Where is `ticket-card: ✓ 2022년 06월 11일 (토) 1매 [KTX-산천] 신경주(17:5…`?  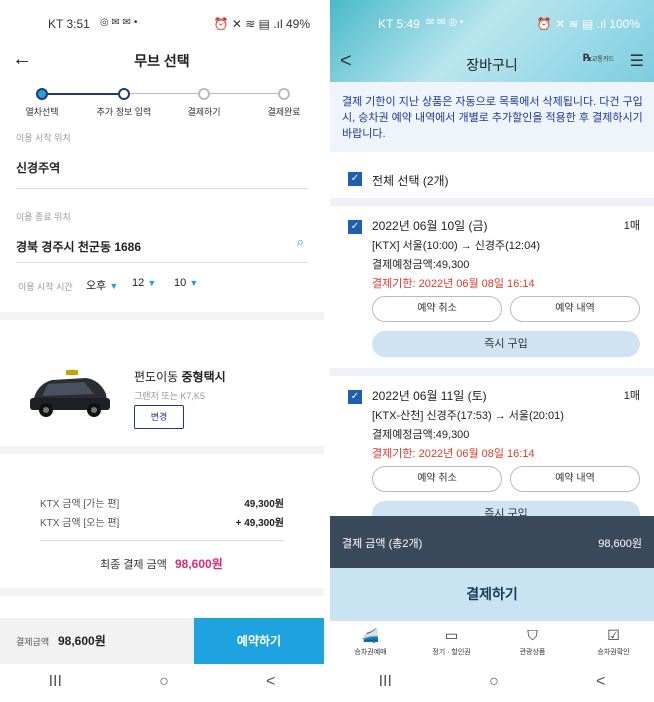
ticket-card: ✓ 2022년 06월 11일 (토) 1매 [KTX-산천] 신경주(17:5… is located at coordinates (492, 446).